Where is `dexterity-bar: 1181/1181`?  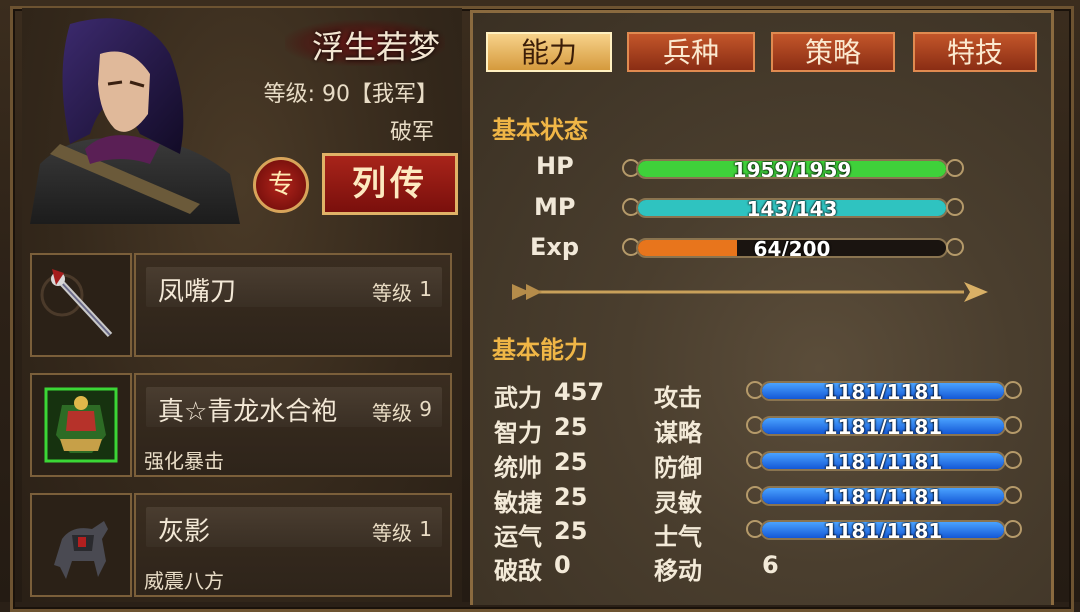 dexterity-bar: 1181/1181 is located at coordinates (883, 496).